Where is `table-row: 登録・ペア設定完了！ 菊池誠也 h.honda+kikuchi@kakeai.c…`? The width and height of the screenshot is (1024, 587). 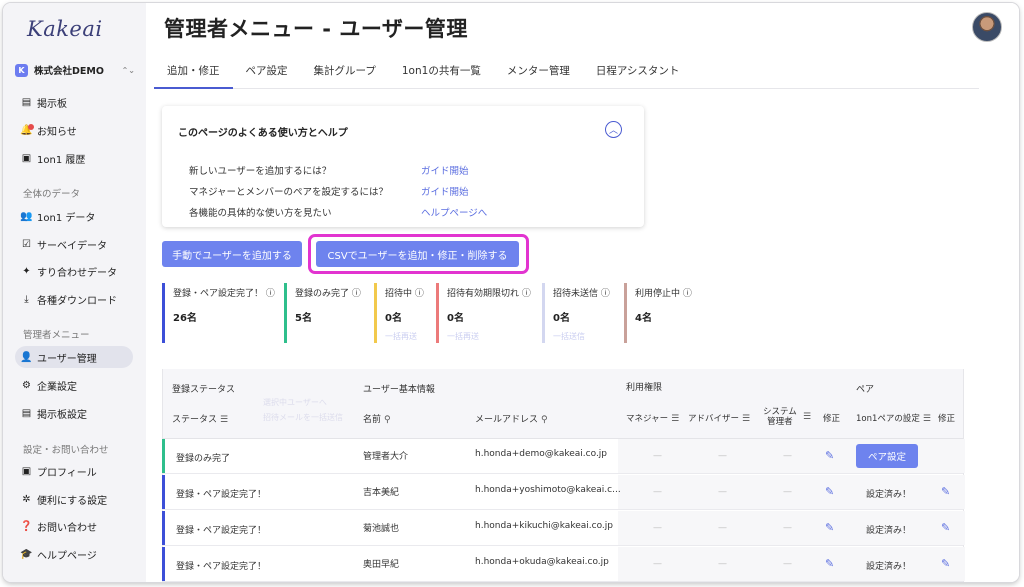 table-row: 登録・ペア設定完了！ 菊池誠也 h.honda+kikuchi@kakeai.c… is located at coordinates (563, 528).